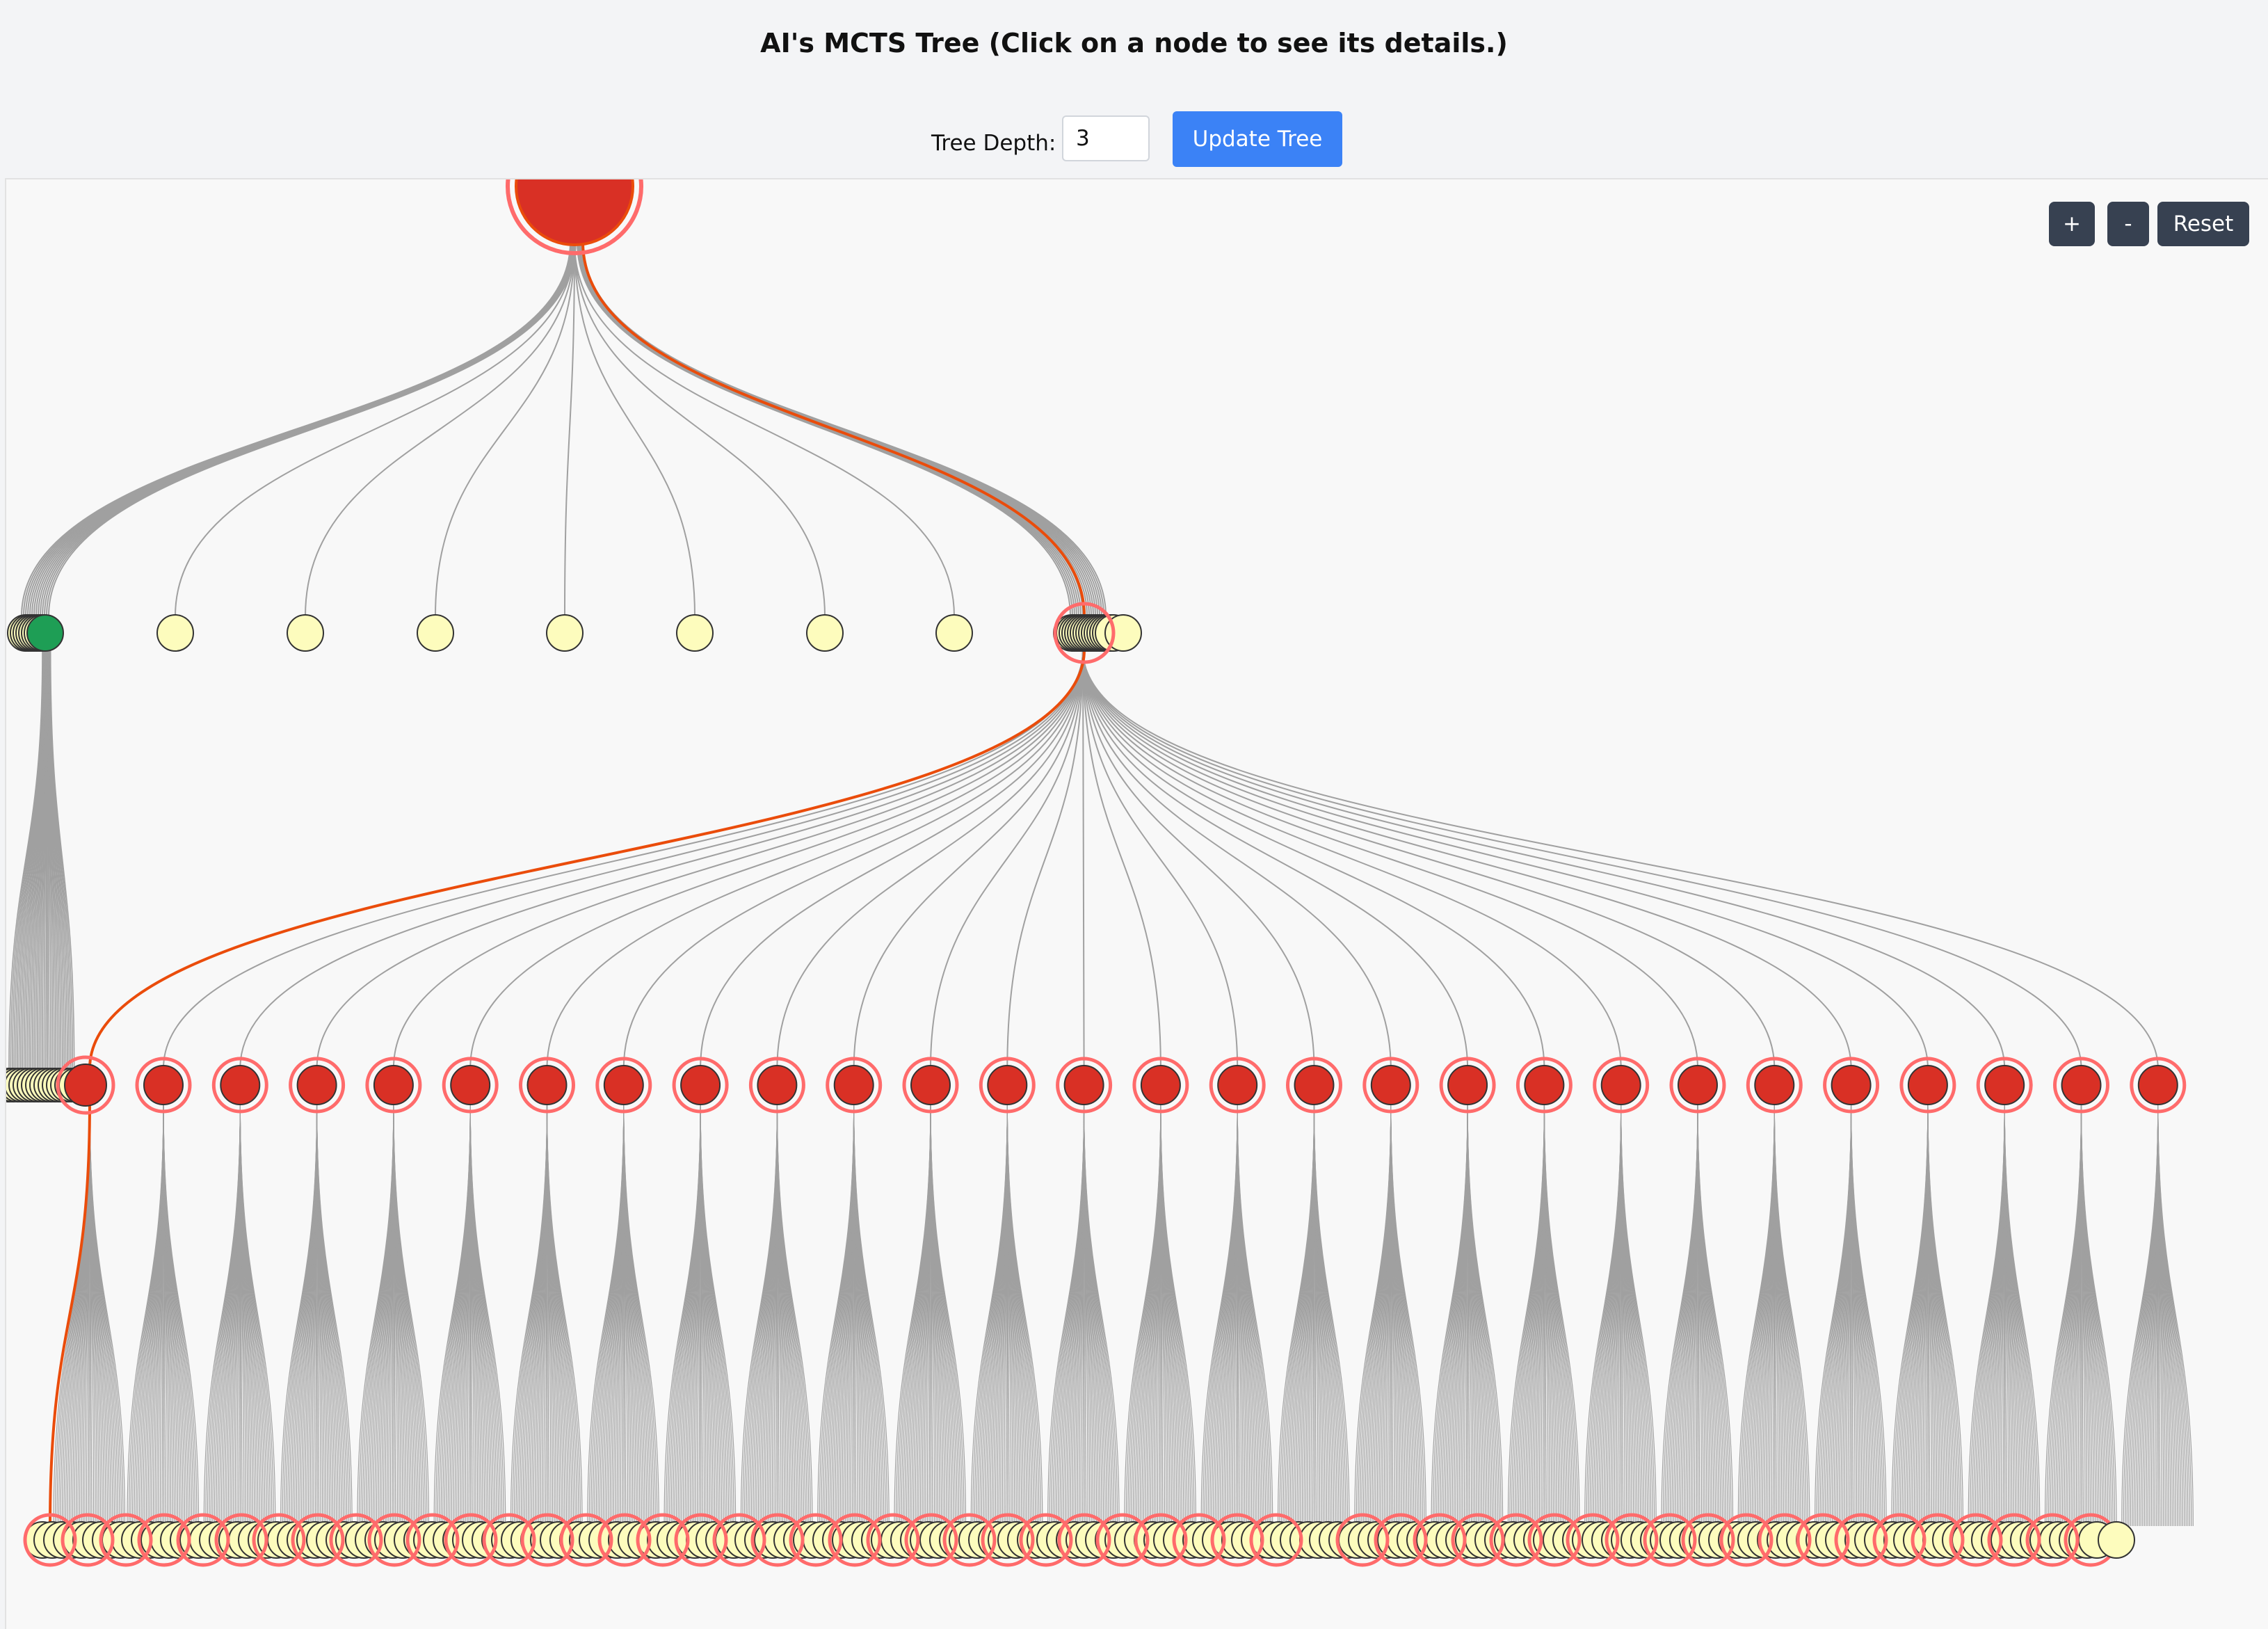 This screenshot has height=1629, width=2268. Describe the element at coordinates (993, 143) in the screenshot. I see `tree-depth-label: Tree Depth:` at that location.